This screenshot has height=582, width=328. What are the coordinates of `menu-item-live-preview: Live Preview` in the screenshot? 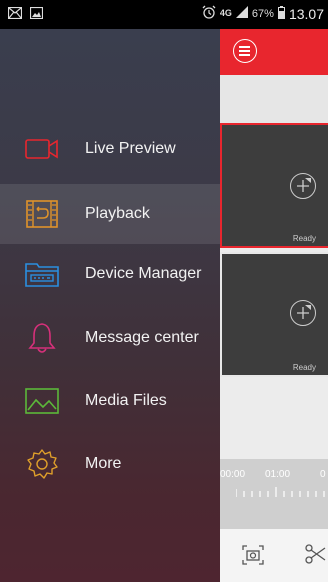 It's located at (110, 149).